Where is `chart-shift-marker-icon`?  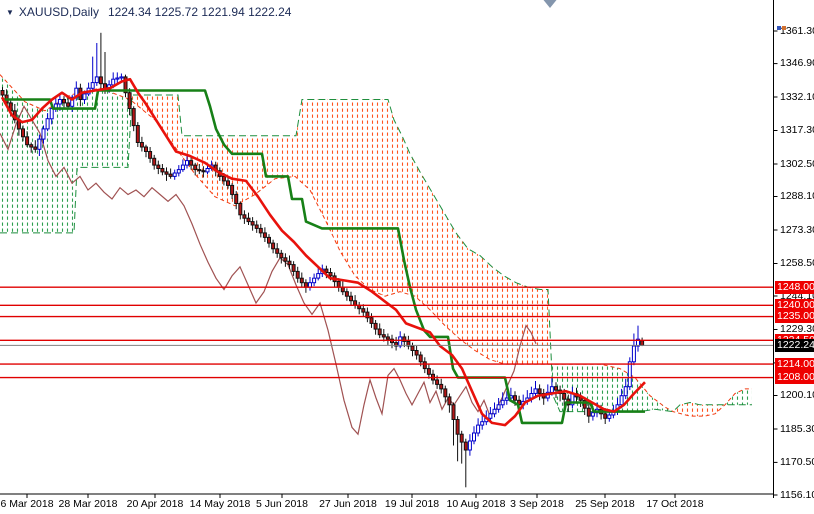 chart-shift-marker-icon is located at coordinates (550, 4).